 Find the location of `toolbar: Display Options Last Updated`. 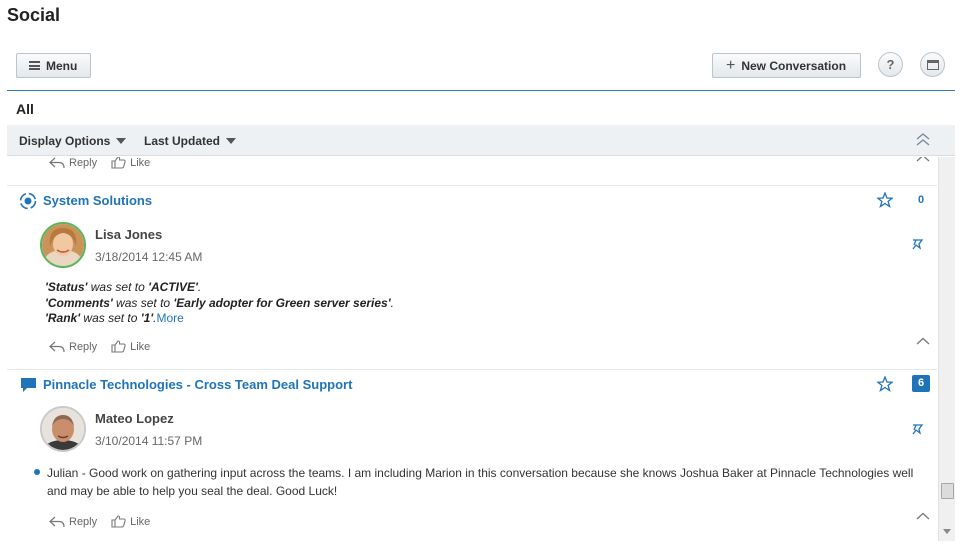

toolbar: Display Options Last Updated is located at coordinates (481, 140).